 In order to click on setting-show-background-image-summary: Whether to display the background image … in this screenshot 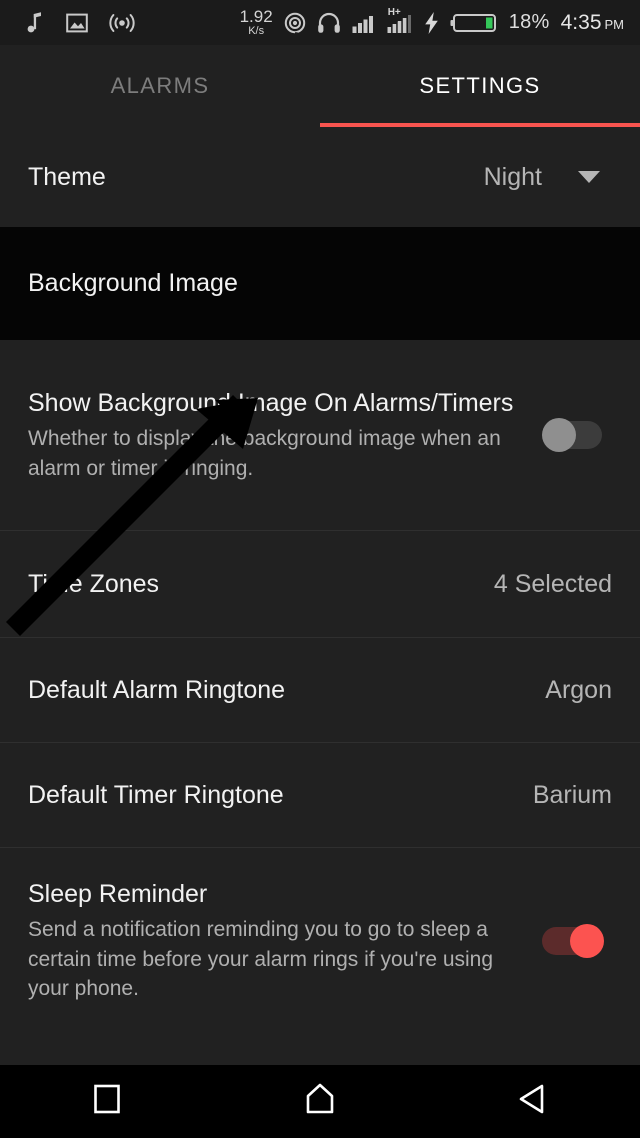, I will do `click(264, 453)`.